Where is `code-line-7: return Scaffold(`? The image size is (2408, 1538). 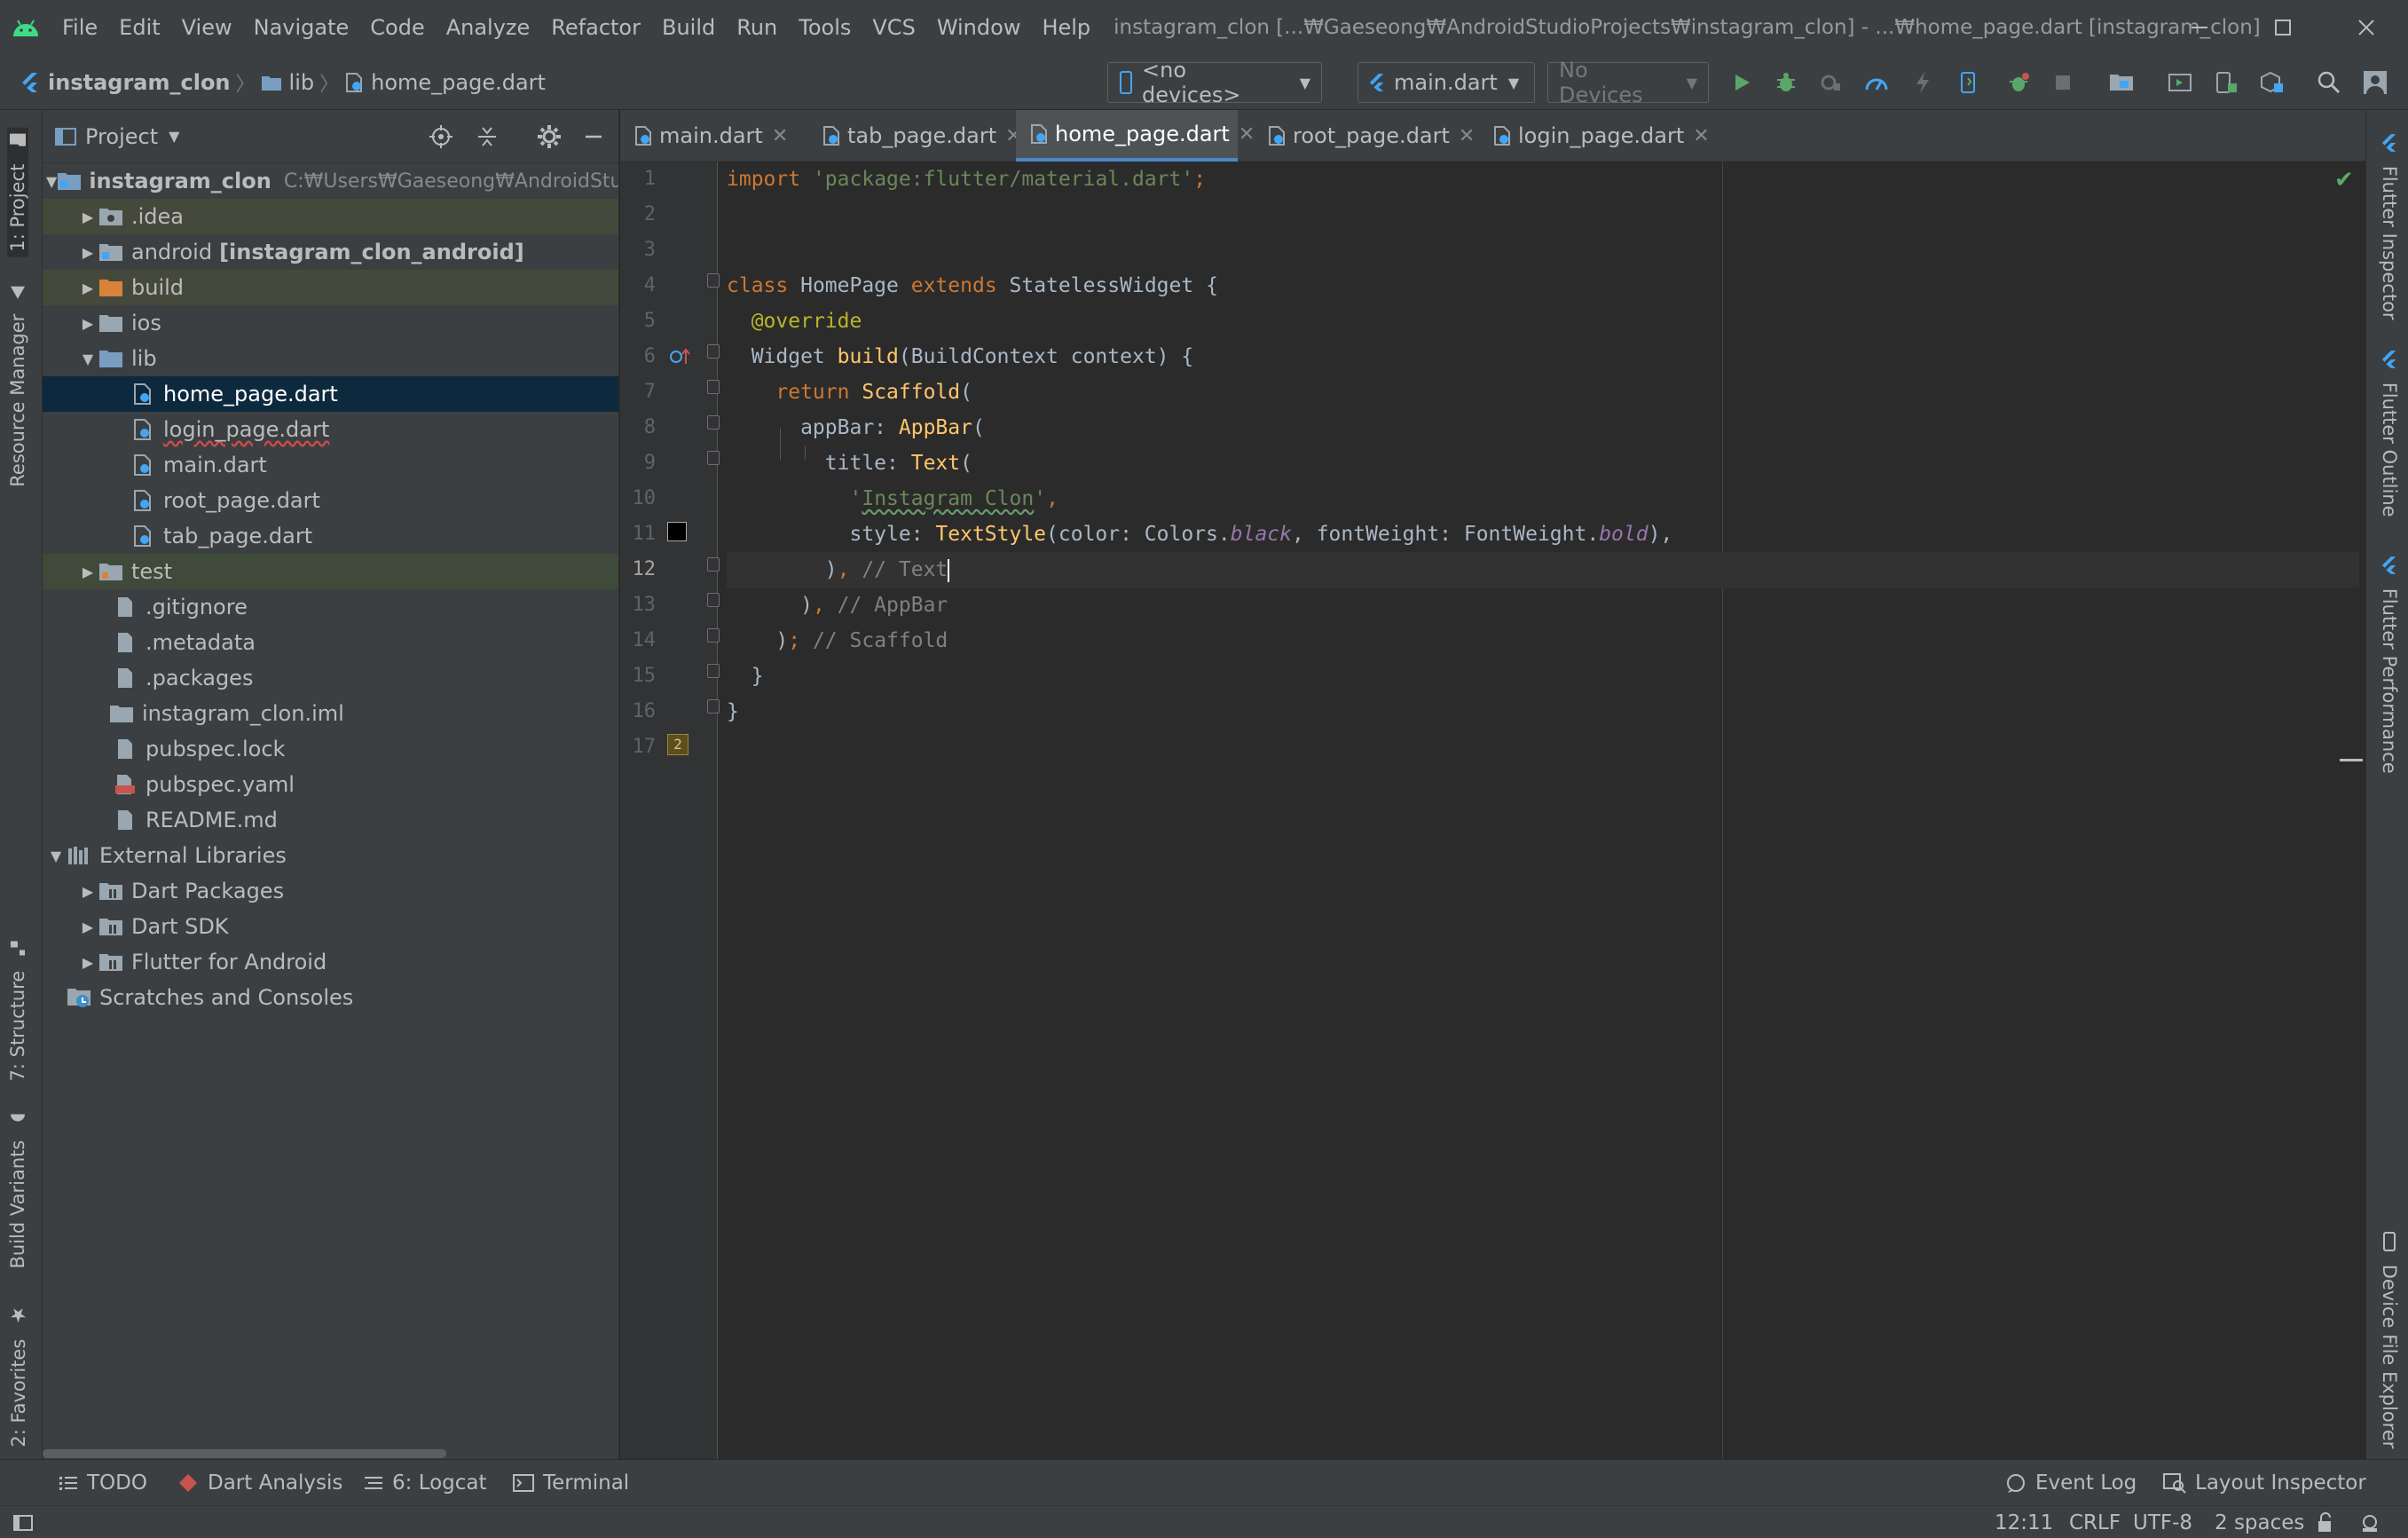
code-line-7: return Scaffold( is located at coordinates (1543, 392).